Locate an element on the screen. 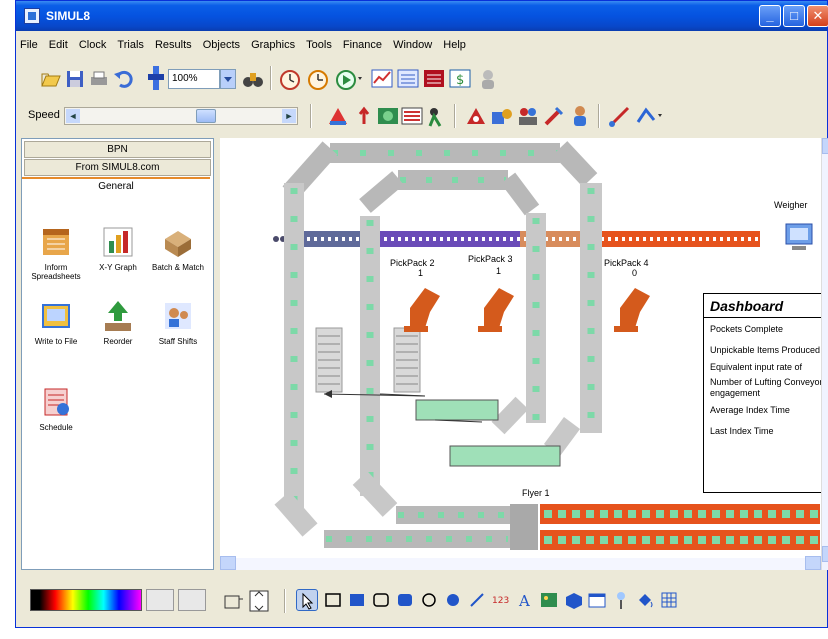 The height and width of the screenshot is (639, 828). color-palette is located at coordinates (86, 600).